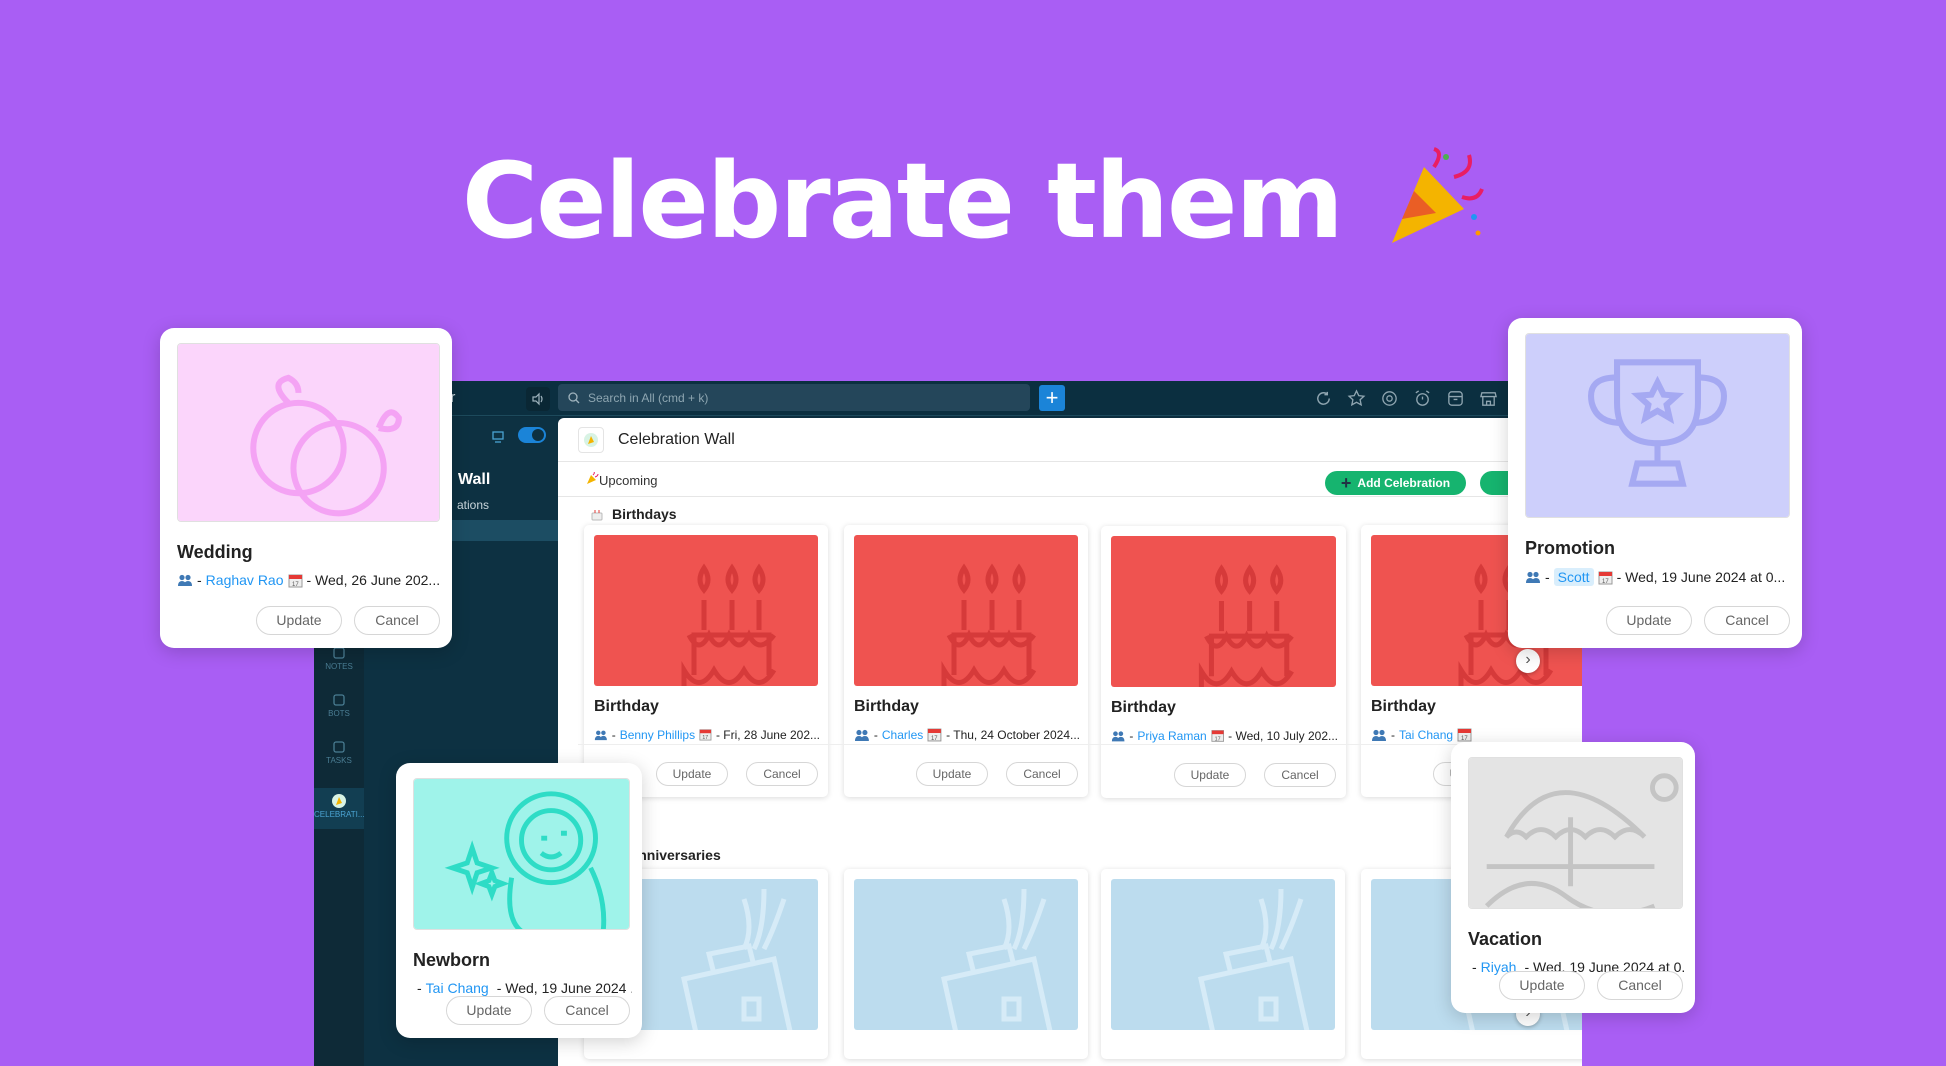  I want to click on rail-item-tasks: TASKS, so click(339, 752).